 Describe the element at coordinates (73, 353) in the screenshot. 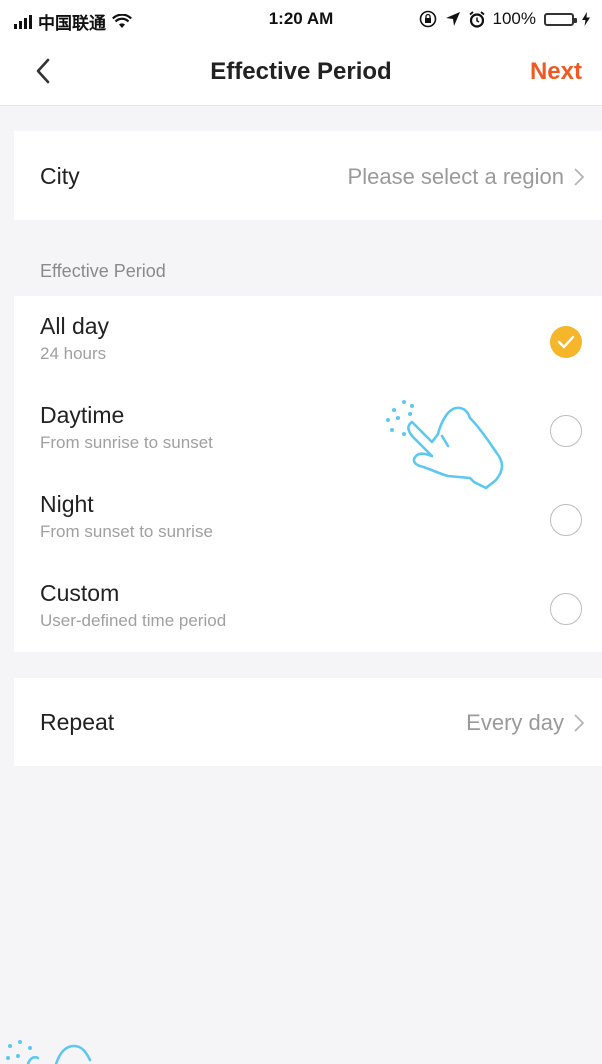

I see `option-subtitle: 24 hours` at that location.